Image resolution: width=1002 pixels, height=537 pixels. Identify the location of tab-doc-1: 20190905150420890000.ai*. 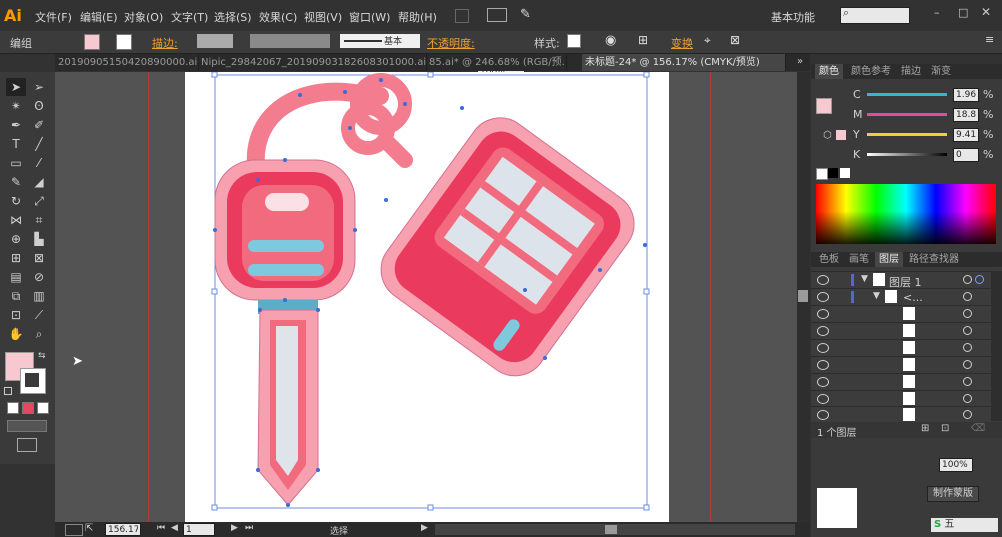
(127, 62).